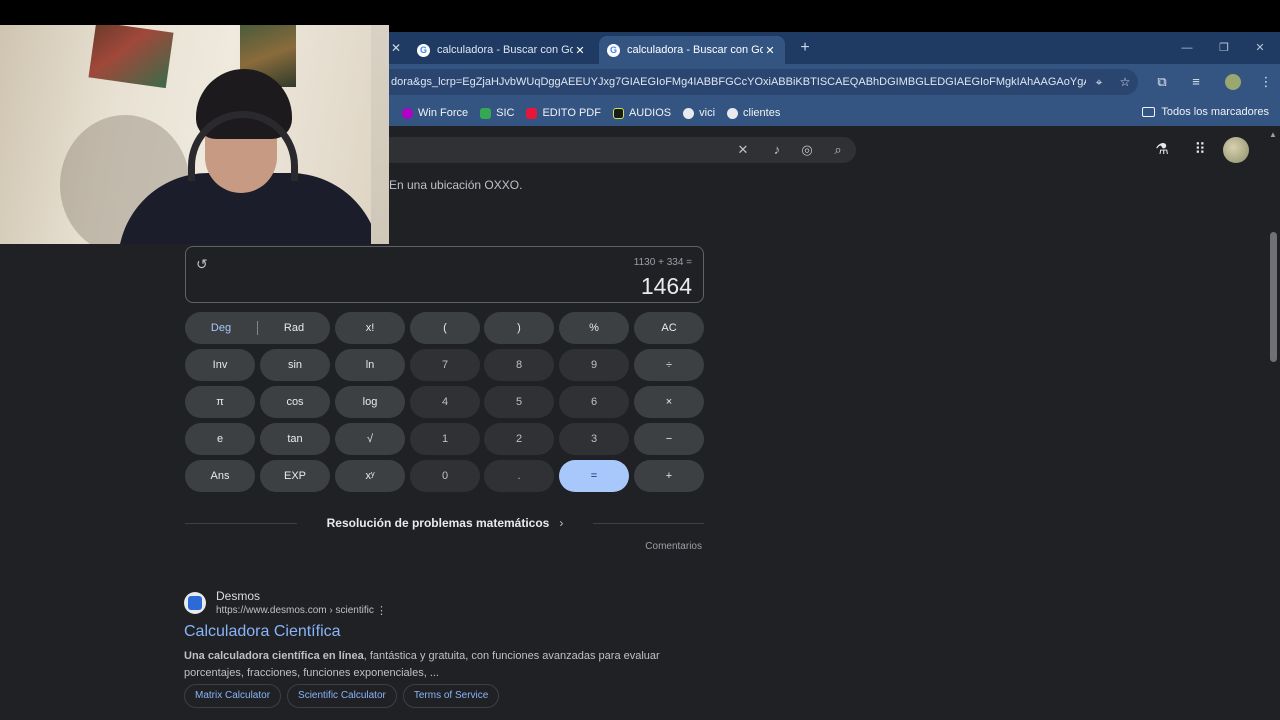 The height and width of the screenshot is (720, 1280). I want to click on chip-terms-of-service: Terms of Service, so click(451, 696).